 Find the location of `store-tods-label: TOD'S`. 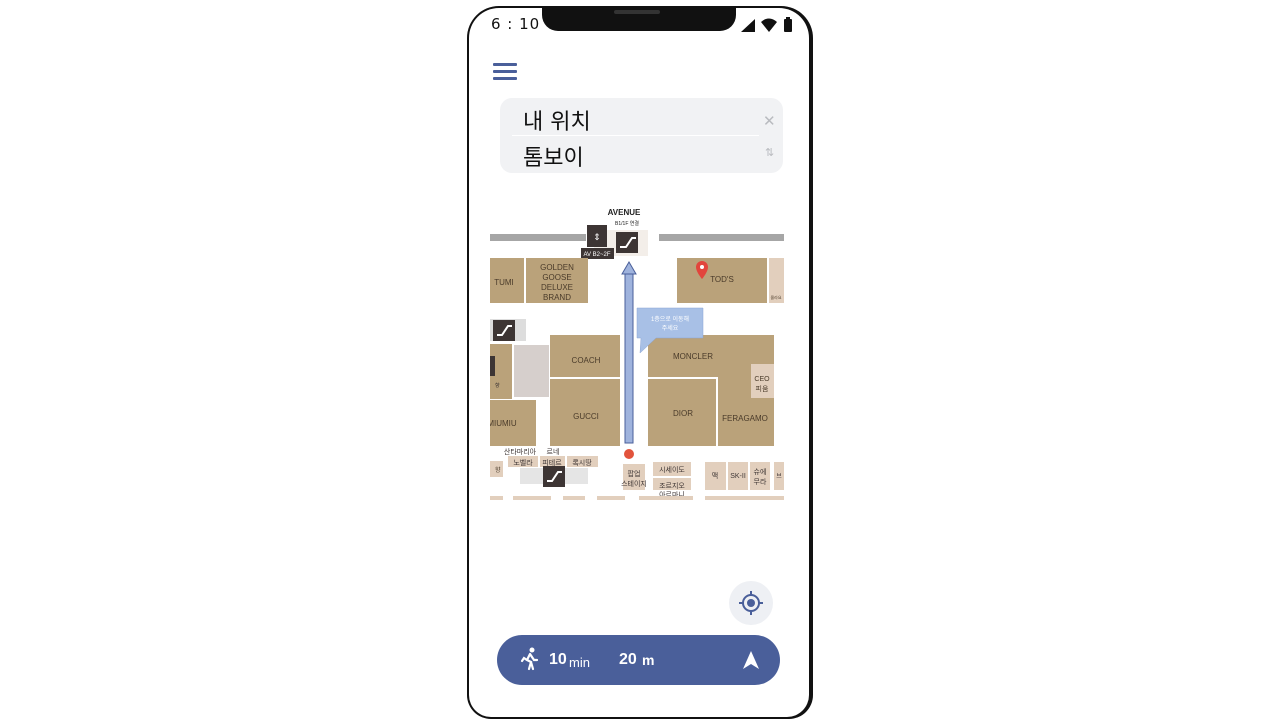

store-tods-label: TOD'S is located at coordinates (722, 279).